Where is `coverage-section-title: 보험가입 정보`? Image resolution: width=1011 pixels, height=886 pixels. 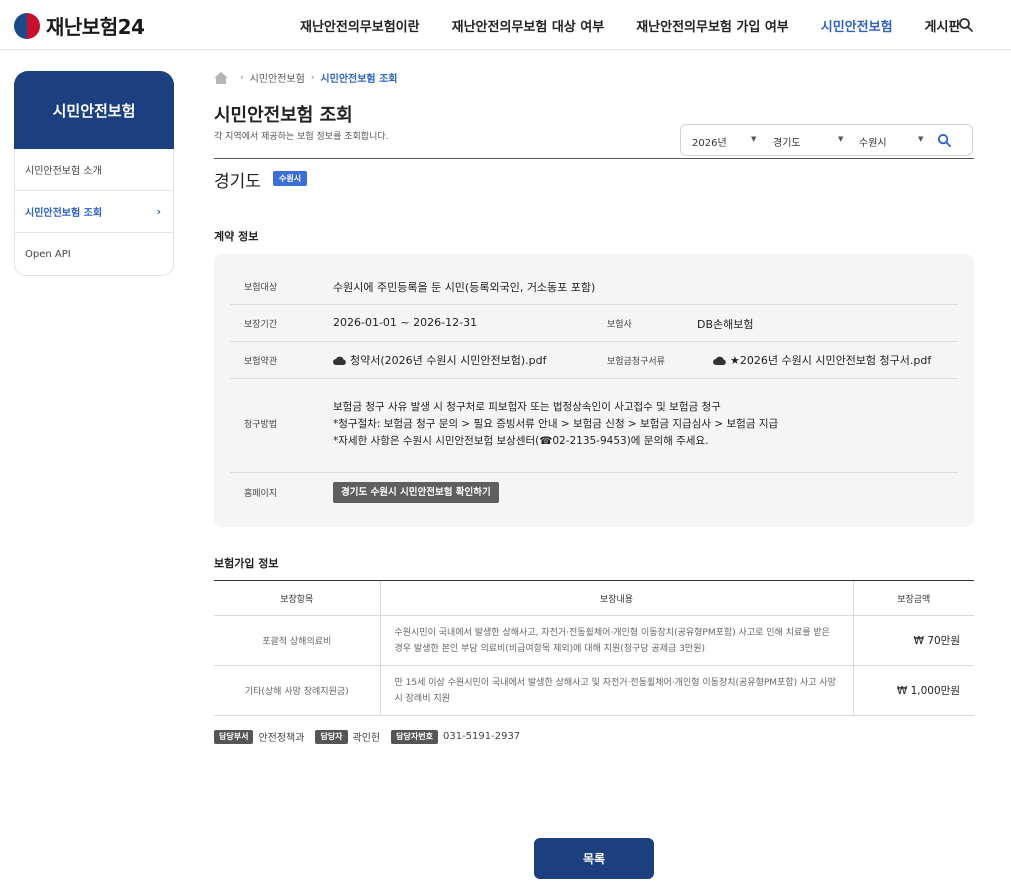
coverage-section-title: 보험가입 정보 is located at coordinates (246, 563).